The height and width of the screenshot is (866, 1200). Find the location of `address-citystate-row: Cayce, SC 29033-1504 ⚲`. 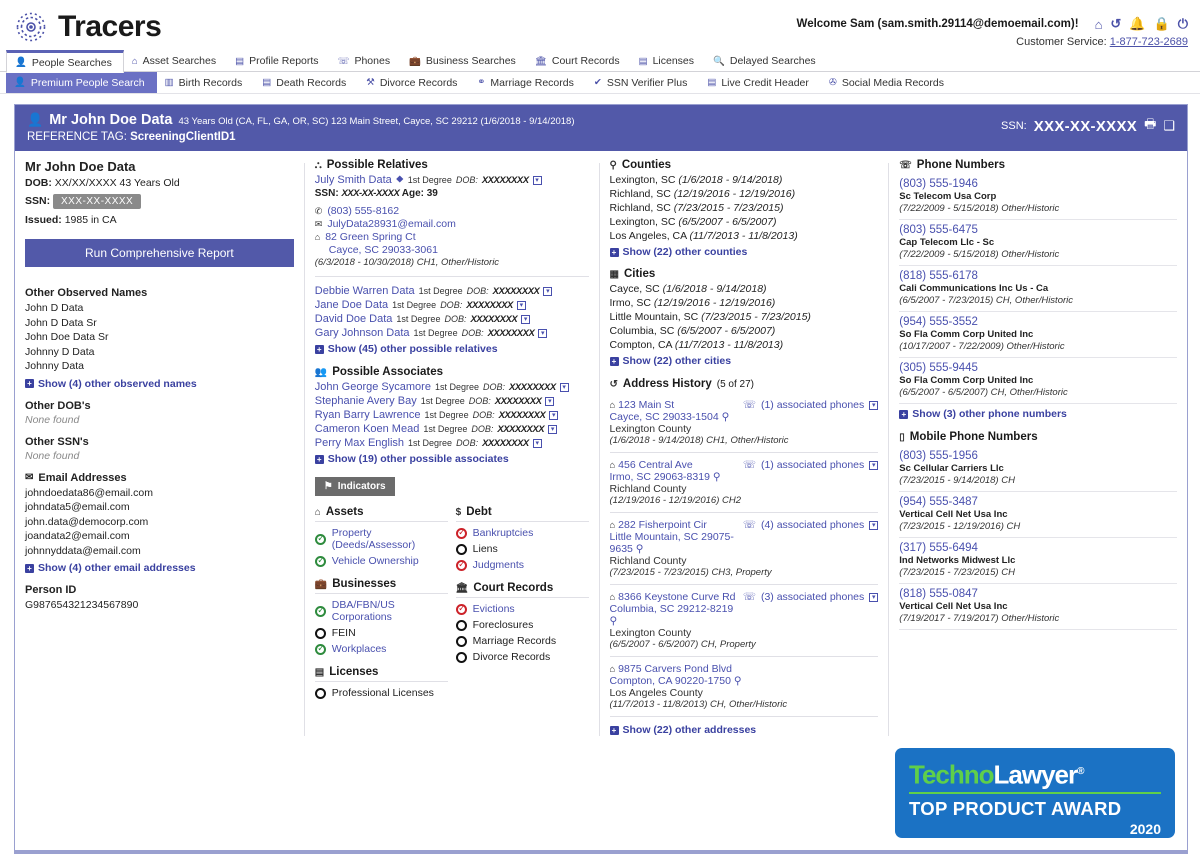

address-citystate-row: Cayce, SC 29033-1504 ⚲ is located at coordinates (670, 417).